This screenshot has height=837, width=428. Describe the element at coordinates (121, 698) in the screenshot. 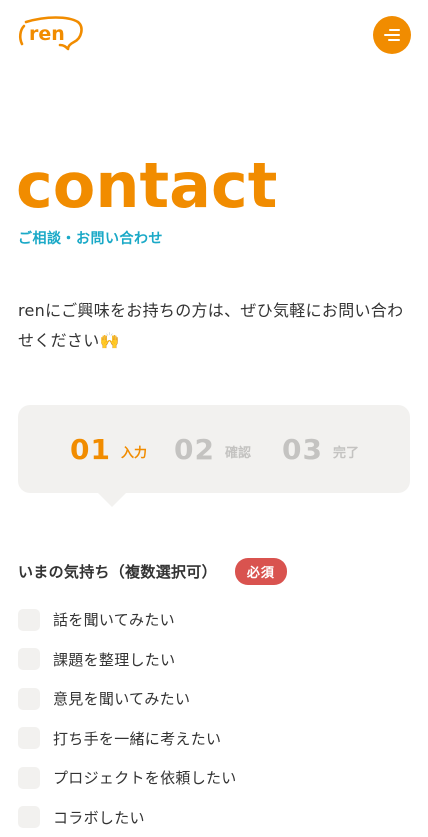

I see `option-label: 意見を聞いてみたい` at that location.